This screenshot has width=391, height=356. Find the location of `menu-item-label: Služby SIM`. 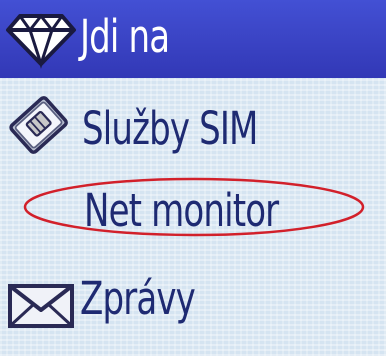

menu-item-label: Služby SIM is located at coordinates (170, 128).